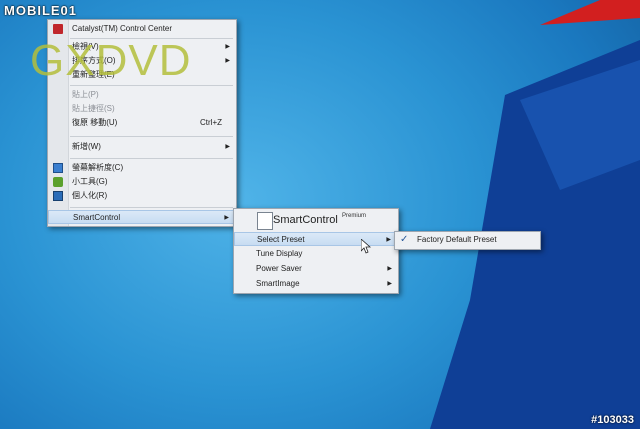  What do you see at coordinates (366, 246) in the screenshot?
I see `mouse-cursor-icon` at bounding box center [366, 246].